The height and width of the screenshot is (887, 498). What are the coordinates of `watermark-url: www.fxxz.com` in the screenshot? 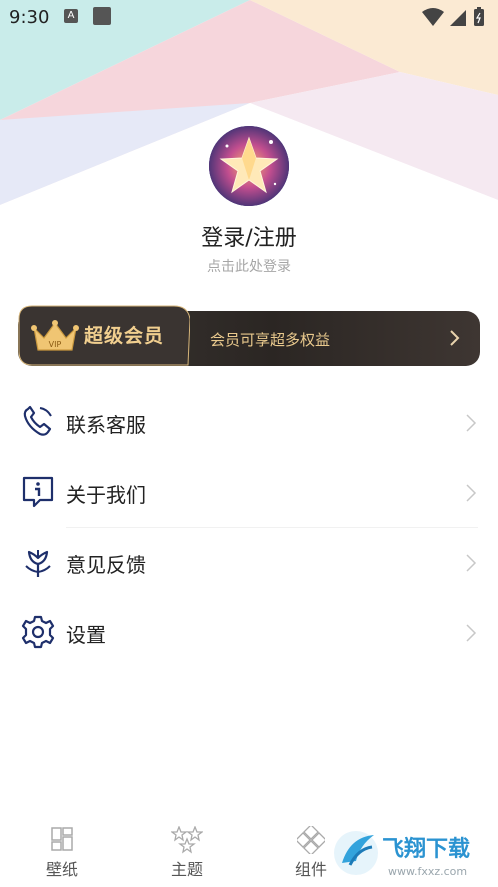 It's located at (427, 871).